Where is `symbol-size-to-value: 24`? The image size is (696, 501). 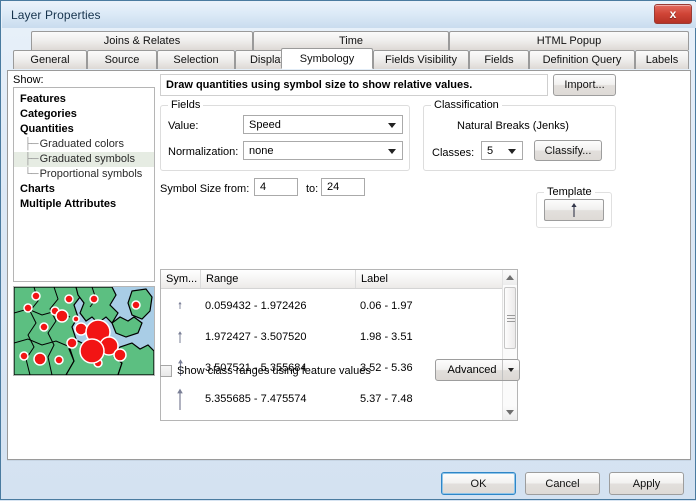
symbol-size-to-value: 24 is located at coordinates (333, 187).